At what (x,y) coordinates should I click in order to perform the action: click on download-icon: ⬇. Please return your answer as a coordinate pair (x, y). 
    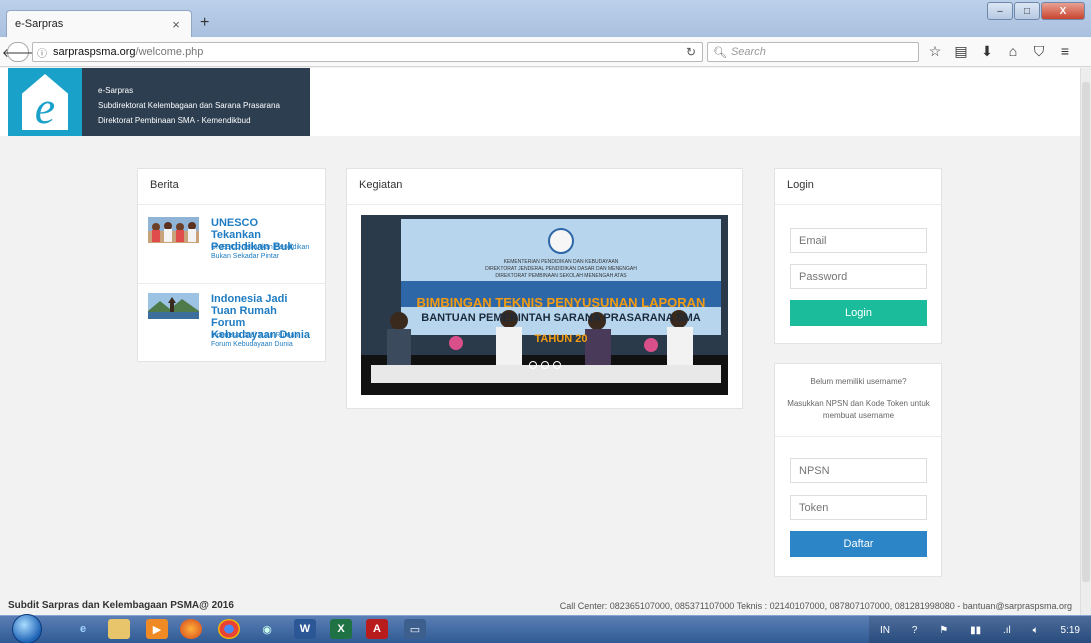
    Looking at the image, I should click on (987, 51).